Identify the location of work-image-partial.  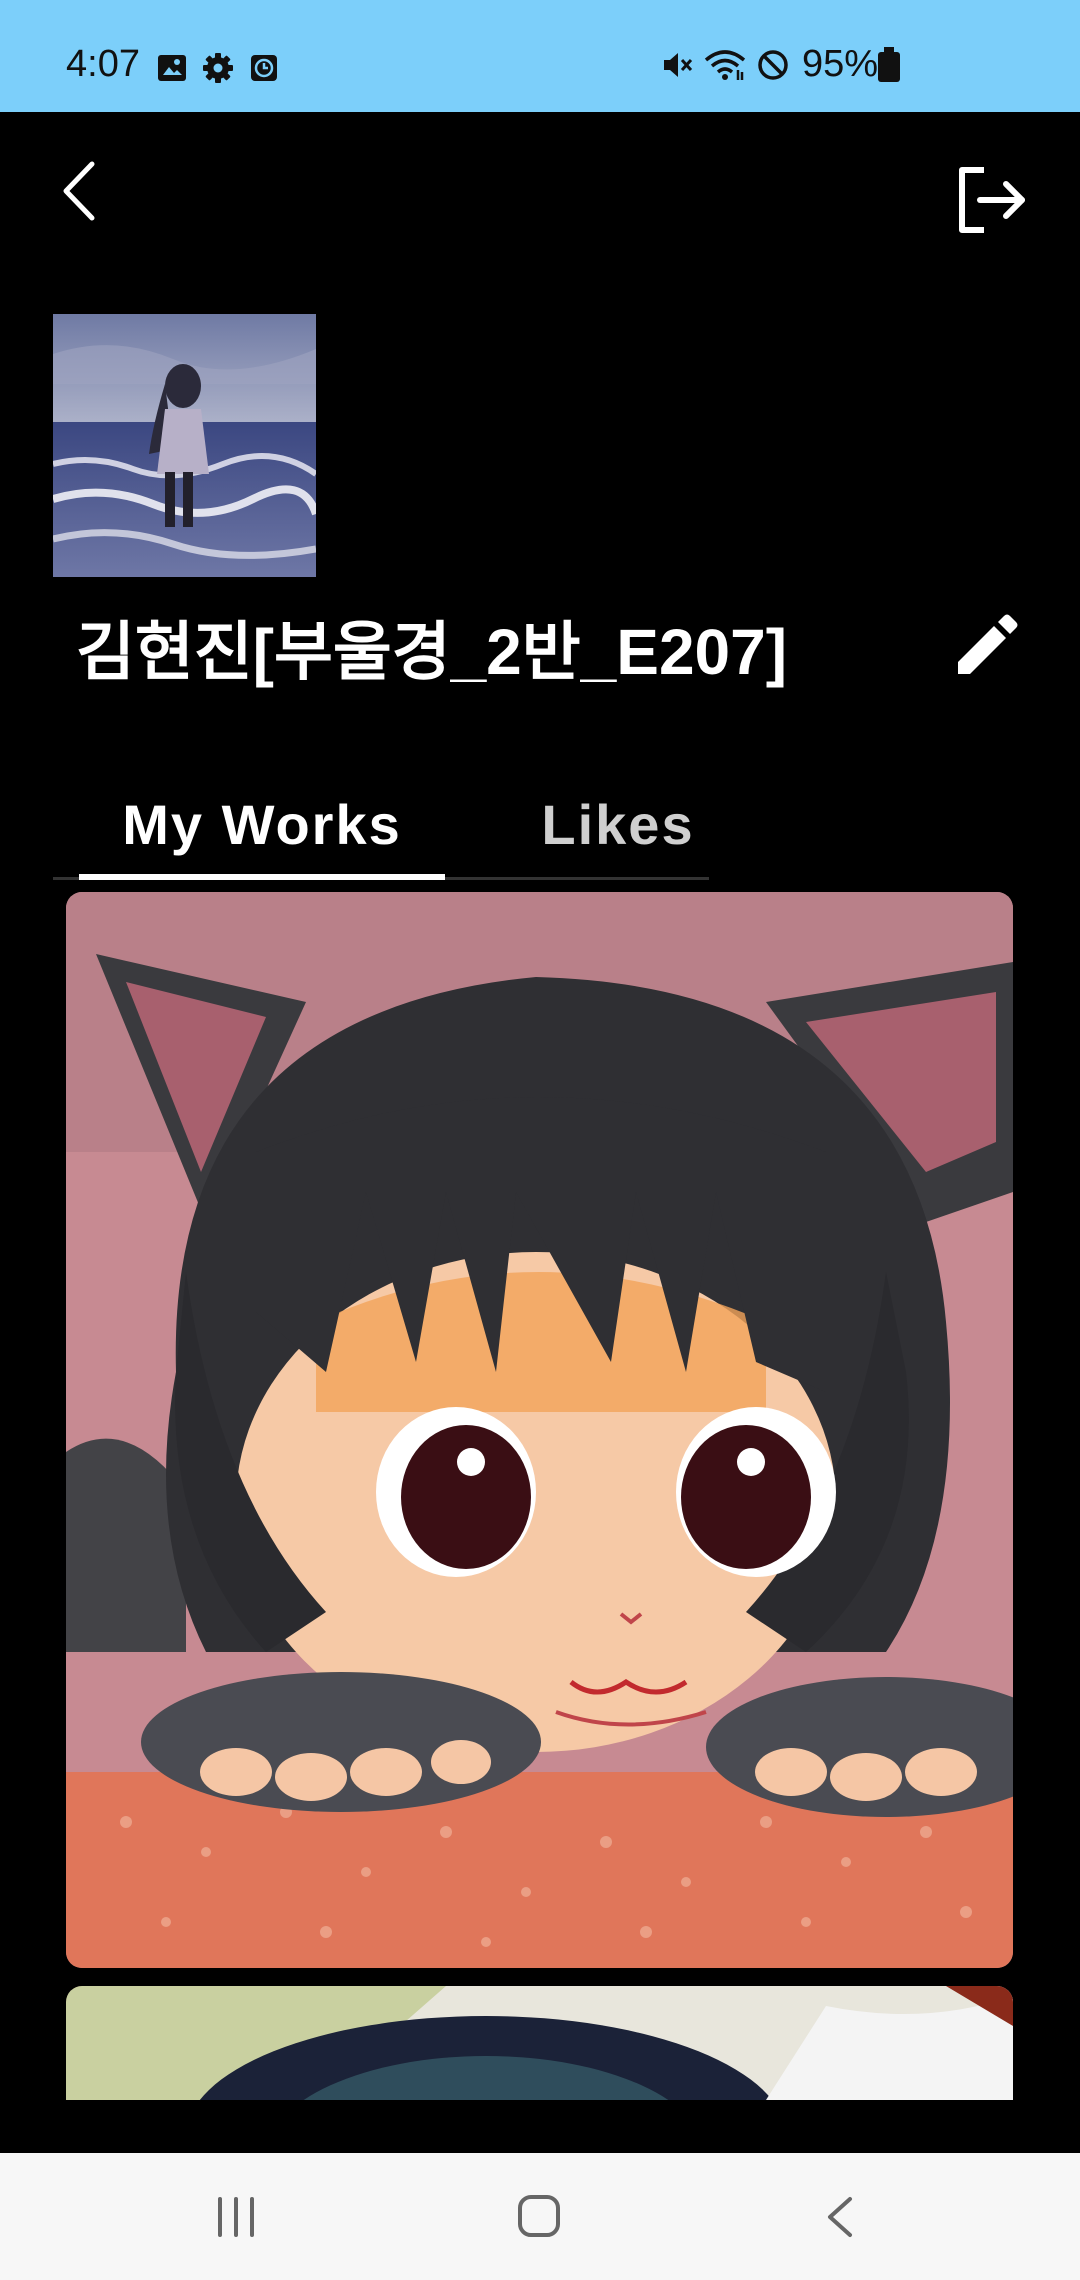
(539, 2043).